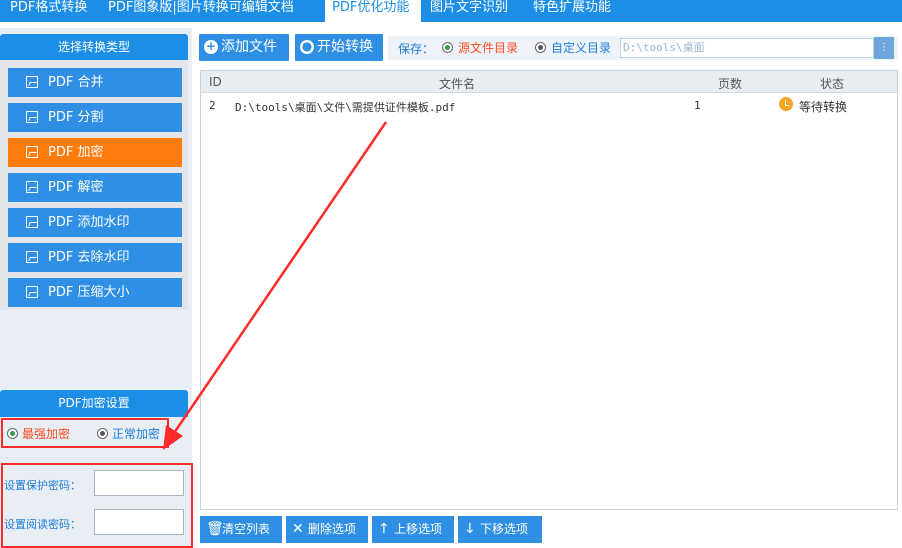  What do you see at coordinates (89, 222) in the screenshot?
I see `sidebar-item-label: PDF 添加水印` at bounding box center [89, 222].